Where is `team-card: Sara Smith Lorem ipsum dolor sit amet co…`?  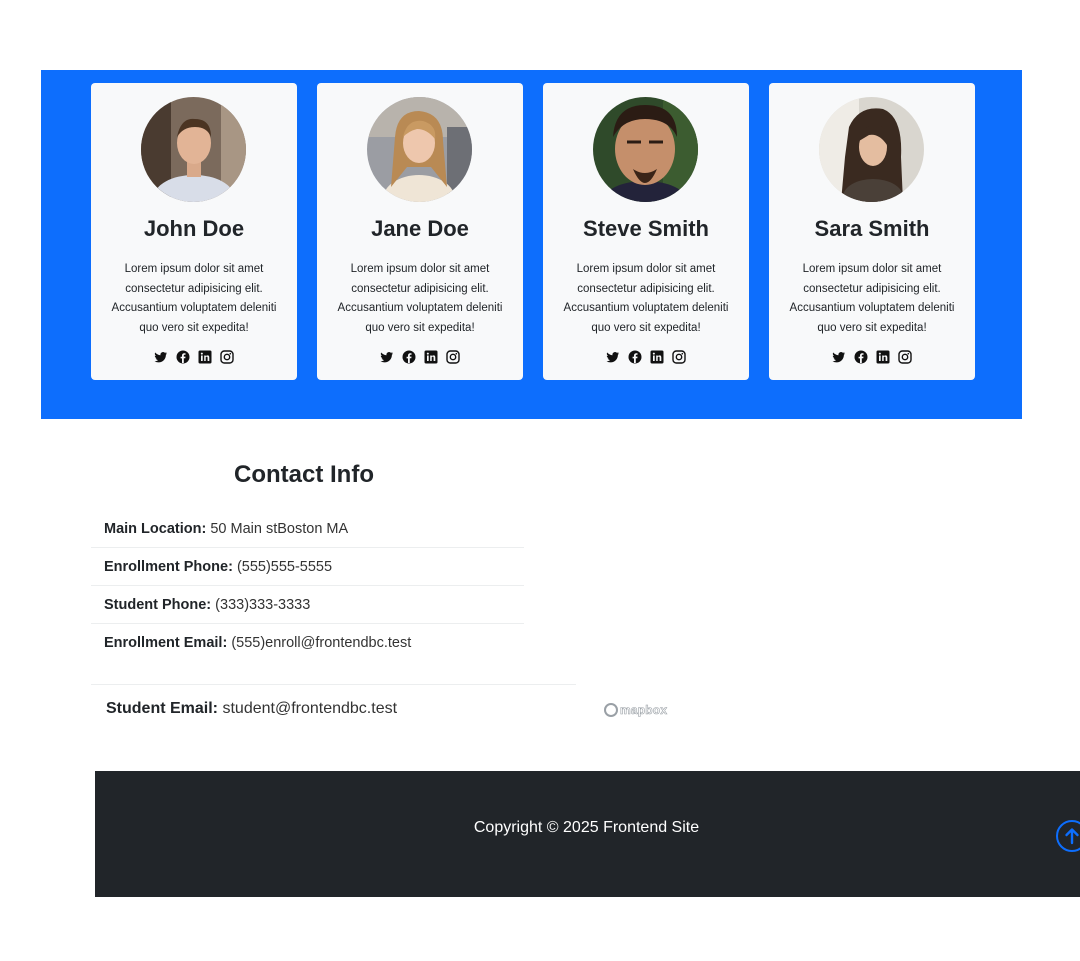 team-card: Sara Smith Lorem ipsum dolor sit amet co… is located at coordinates (872, 231).